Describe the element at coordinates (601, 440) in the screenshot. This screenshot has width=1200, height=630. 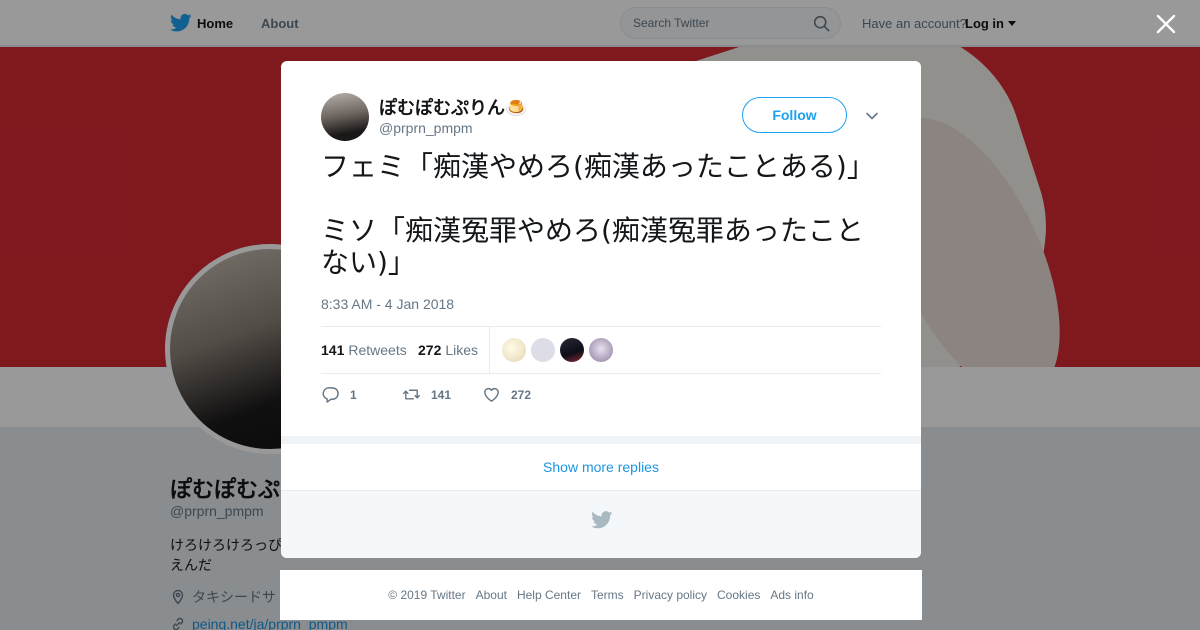
I see `replies-divider` at that location.